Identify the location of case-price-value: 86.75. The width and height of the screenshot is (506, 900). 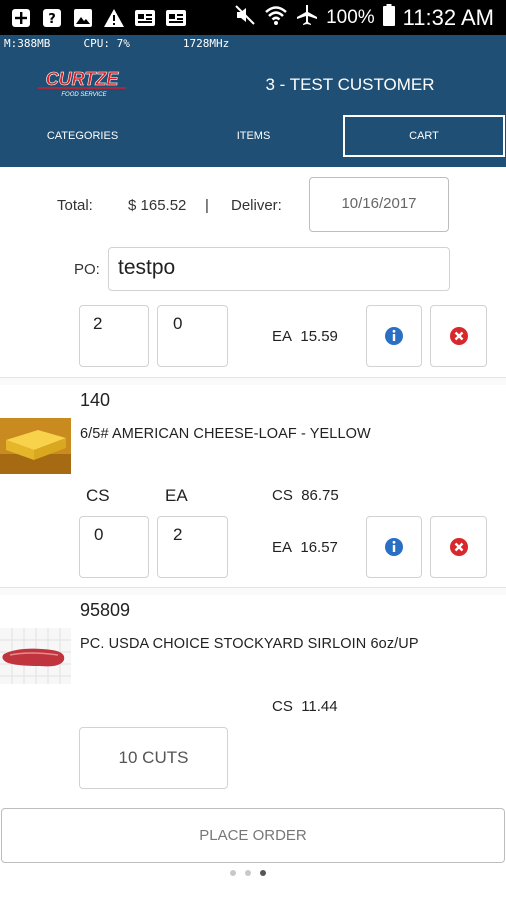
(320, 495).